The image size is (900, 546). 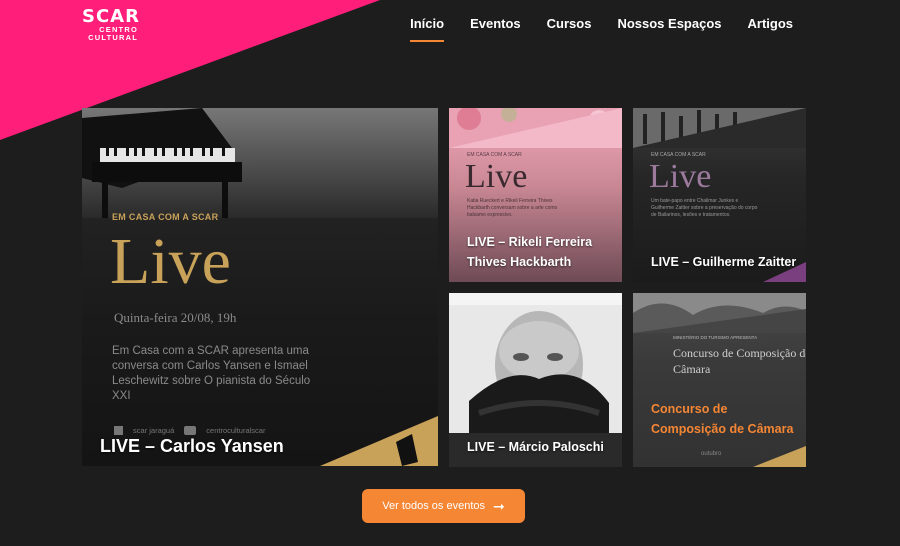 I want to click on event-title: Concurso de Composição de Câmara, so click(x=726, y=419).